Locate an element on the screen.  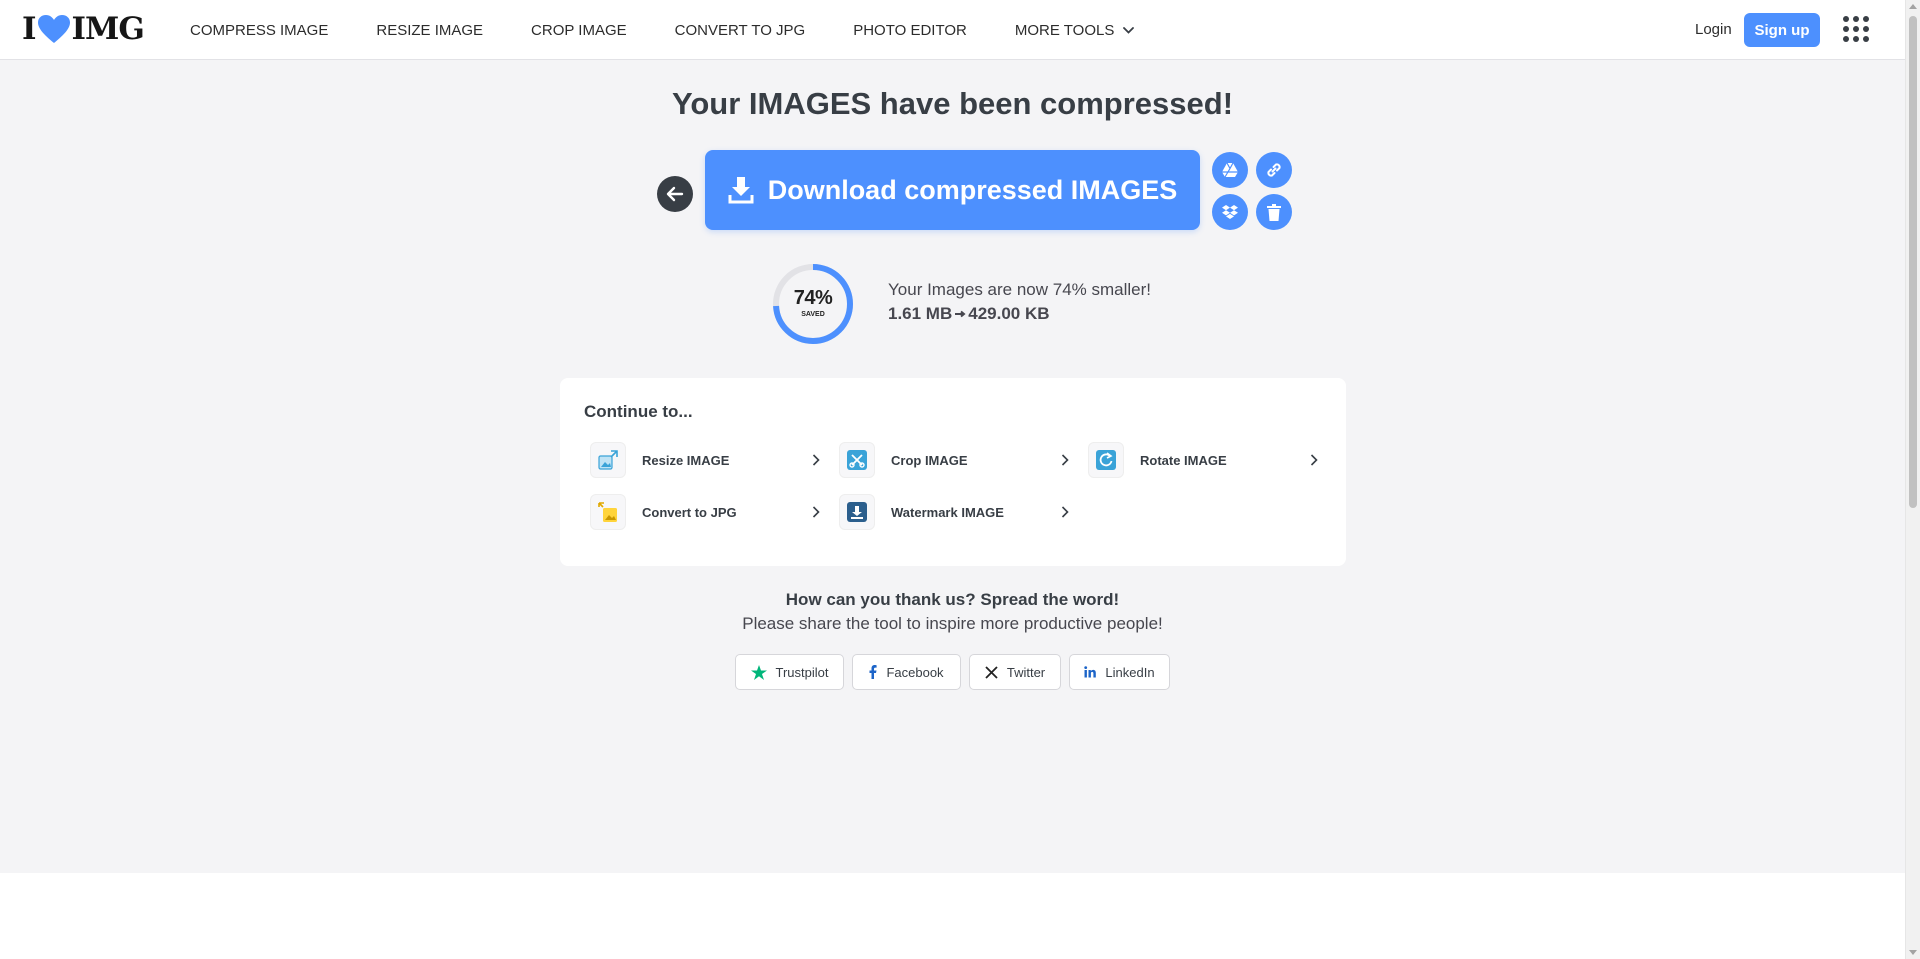
facebook-icon is located at coordinates (873, 672).